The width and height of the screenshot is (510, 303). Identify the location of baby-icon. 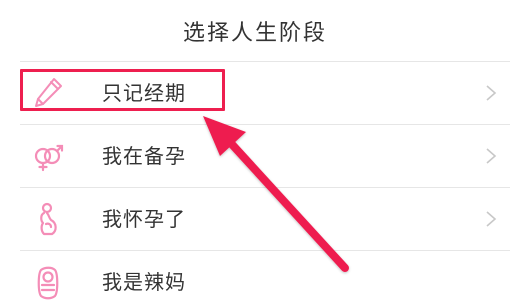
(48, 282).